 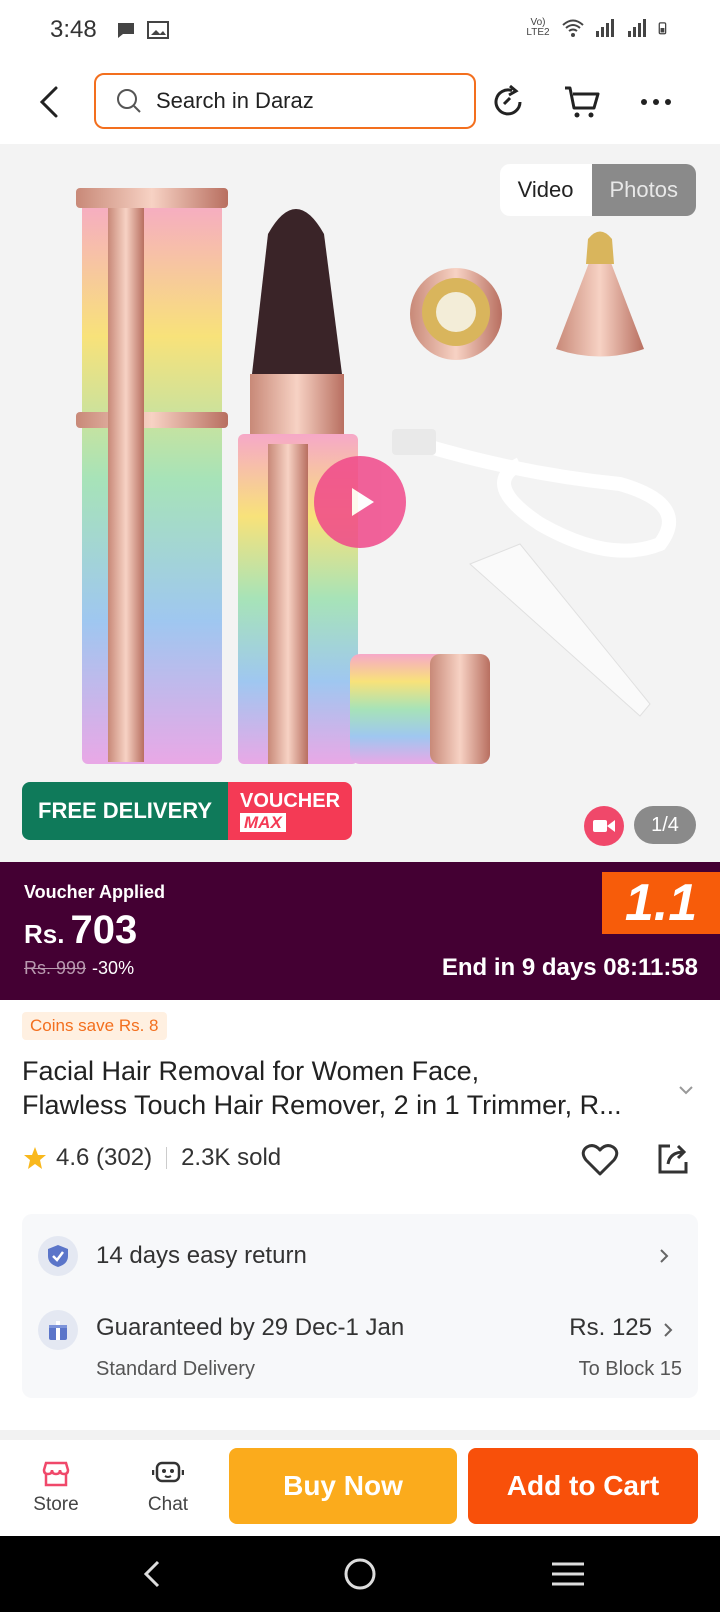 What do you see at coordinates (250, 1327) in the screenshot?
I see `delivery-guarantee-text: Guaranteed by 29 Dec-1 Jan` at bounding box center [250, 1327].